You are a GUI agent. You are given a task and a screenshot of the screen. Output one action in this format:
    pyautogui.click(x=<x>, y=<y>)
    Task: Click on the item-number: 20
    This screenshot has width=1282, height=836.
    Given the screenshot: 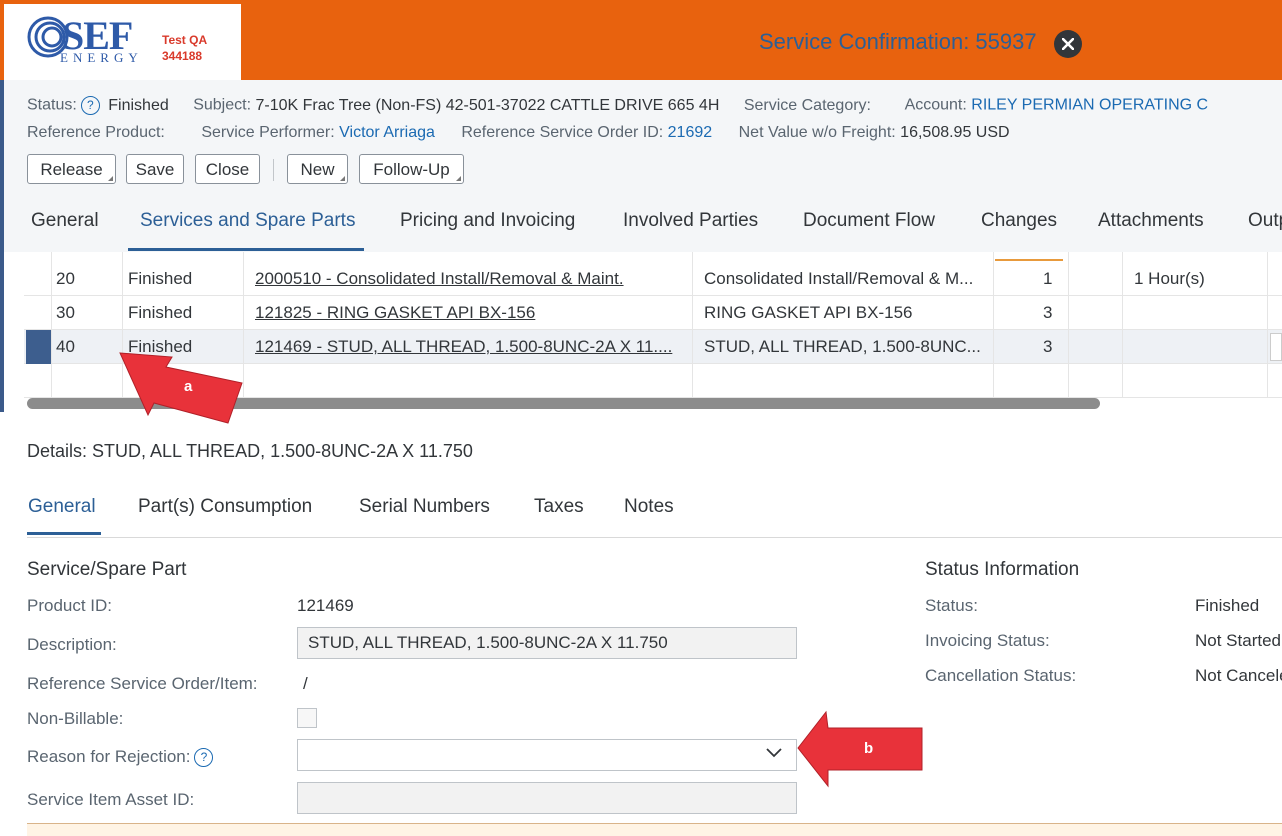 What is the action you would take?
    pyautogui.click(x=65, y=278)
    